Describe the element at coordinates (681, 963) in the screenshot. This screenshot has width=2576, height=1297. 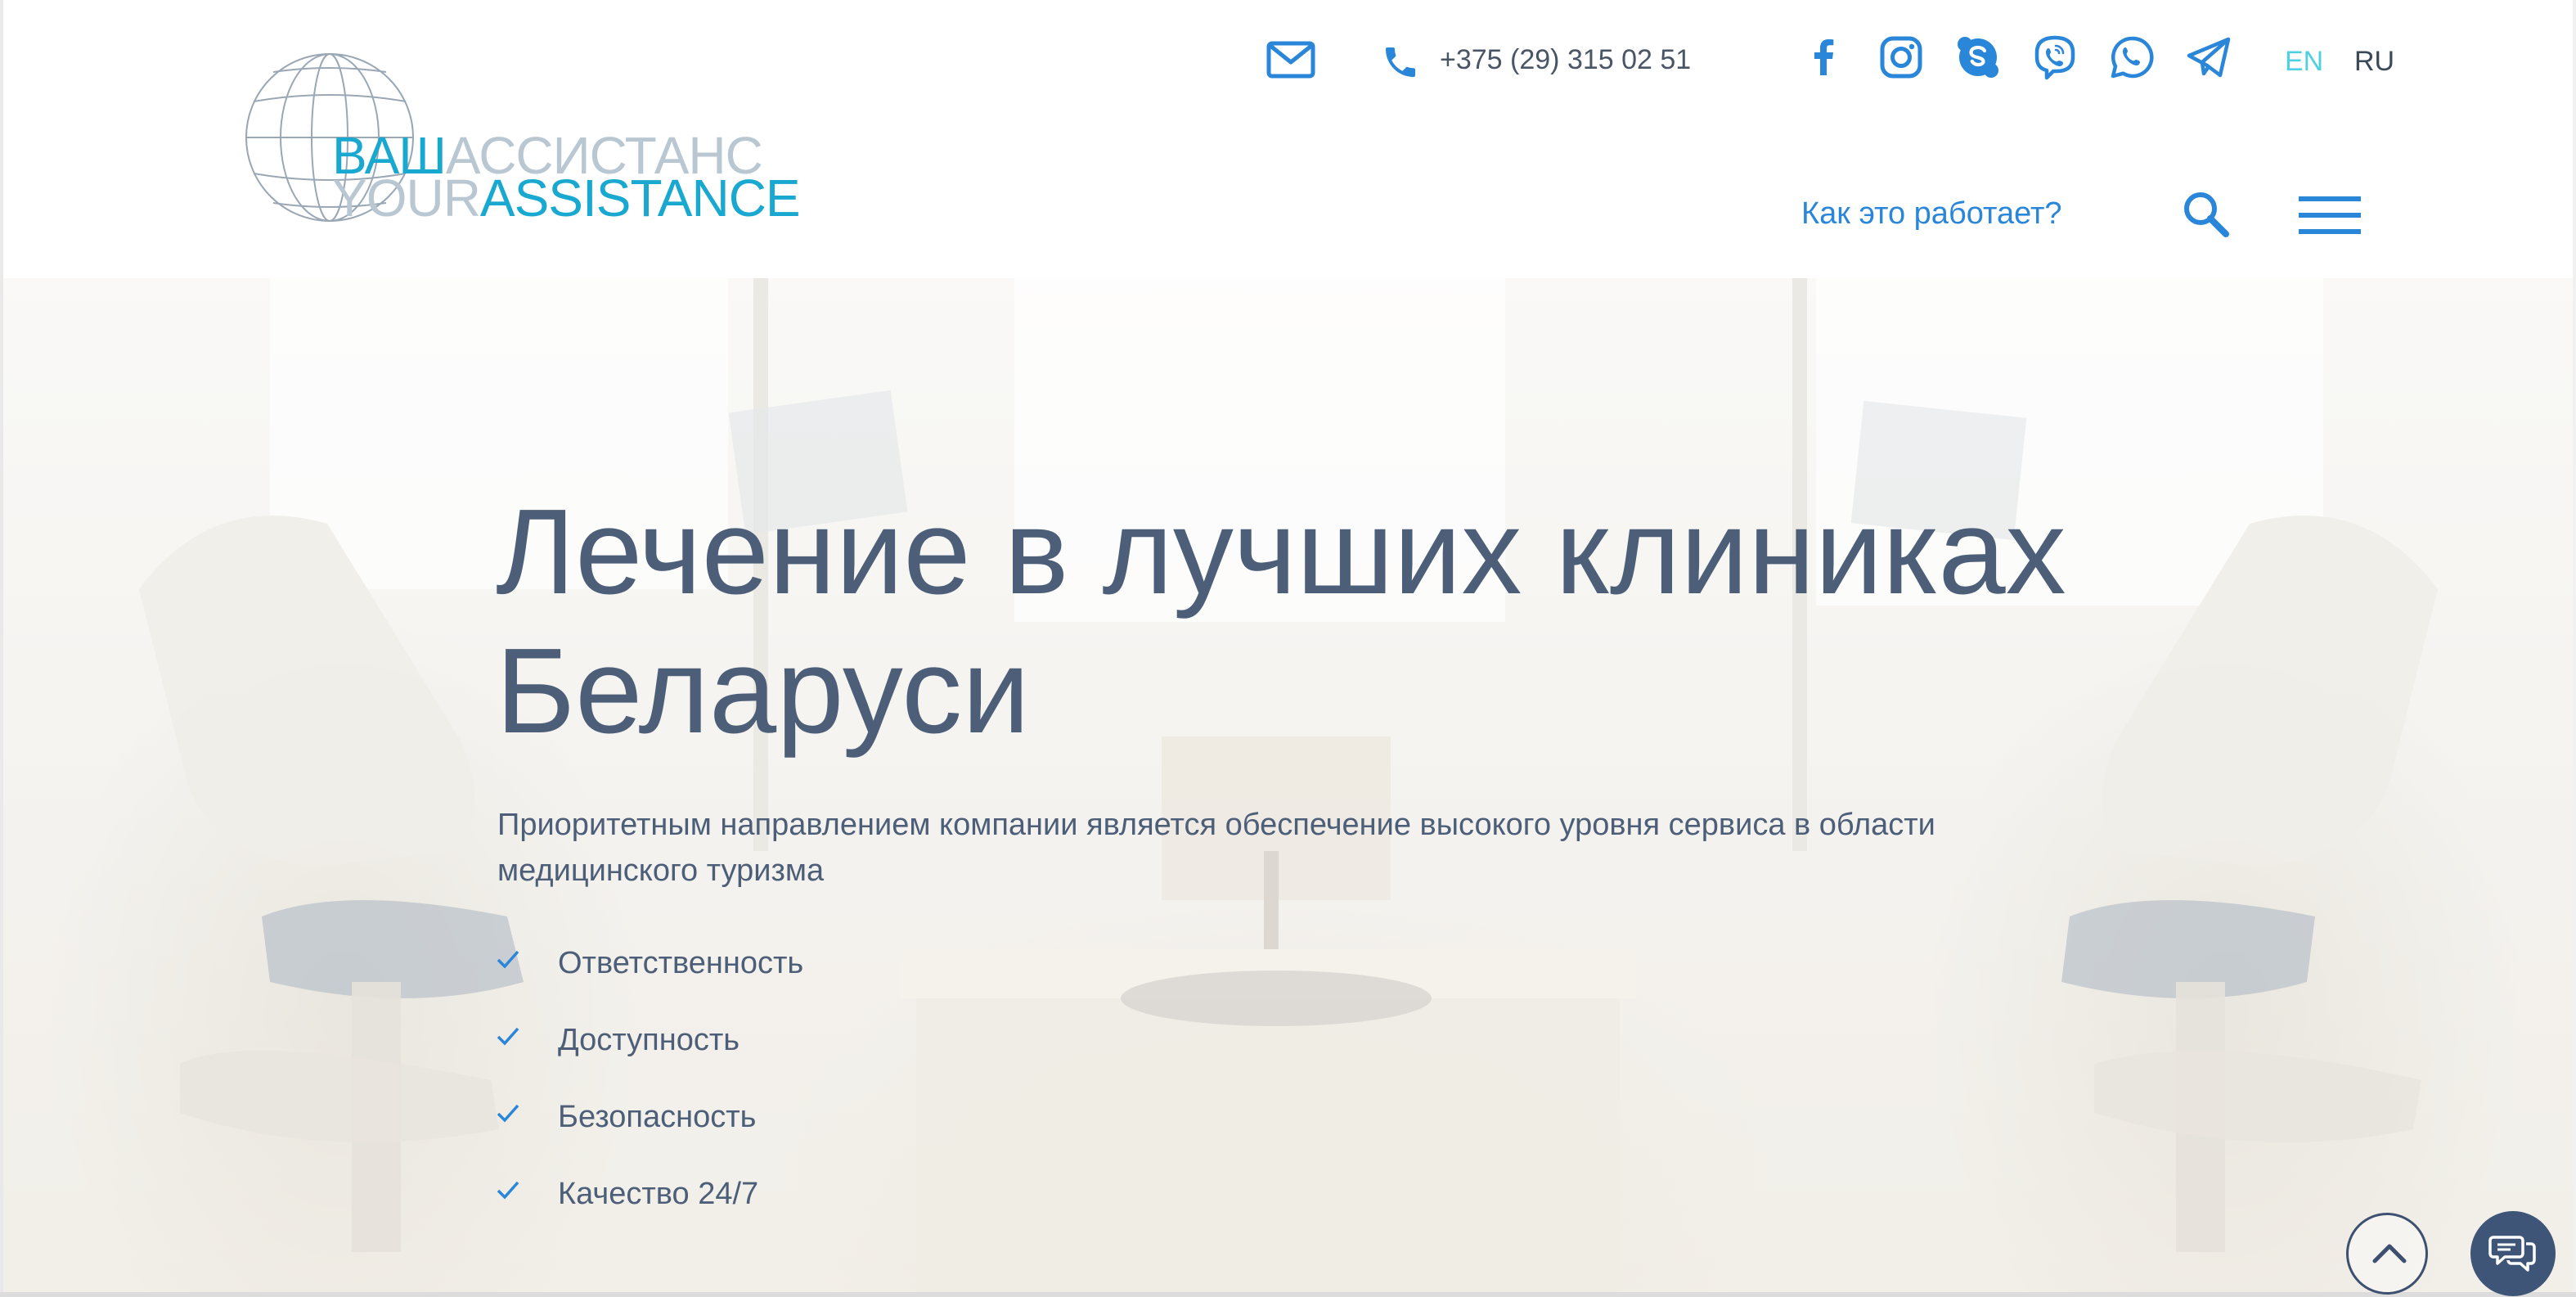
I see `feature-label: Ответственность` at that location.